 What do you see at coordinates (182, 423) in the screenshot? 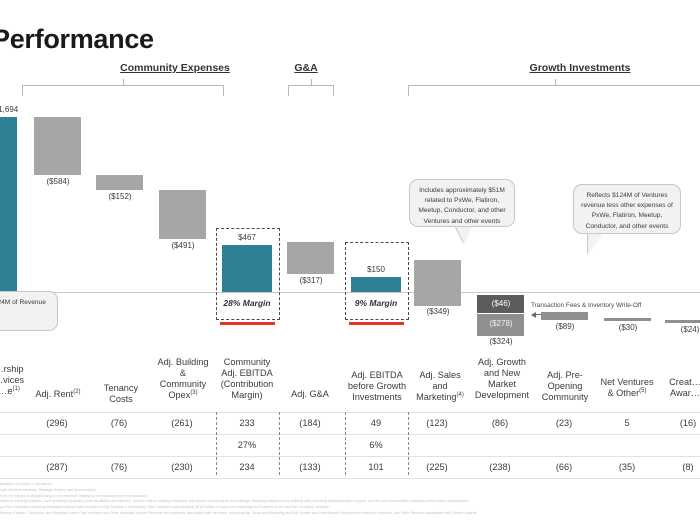
I see `table-cell: (261)` at bounding box center [182, 423].